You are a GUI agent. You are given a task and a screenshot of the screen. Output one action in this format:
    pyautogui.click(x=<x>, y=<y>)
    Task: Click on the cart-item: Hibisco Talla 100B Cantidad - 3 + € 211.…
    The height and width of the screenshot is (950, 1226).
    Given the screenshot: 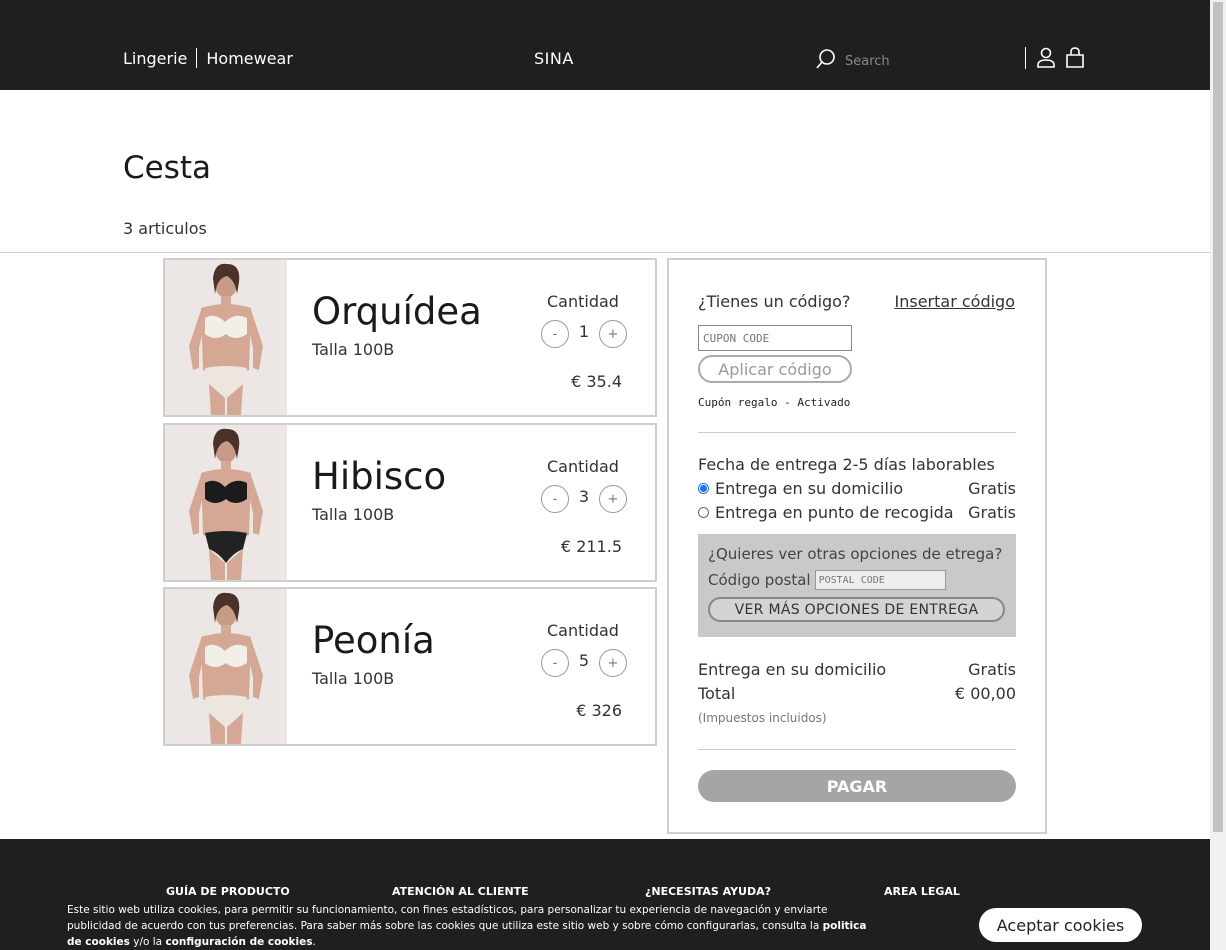 What is the action you would take?
    pyautogui.click(x=410, y=502)
    